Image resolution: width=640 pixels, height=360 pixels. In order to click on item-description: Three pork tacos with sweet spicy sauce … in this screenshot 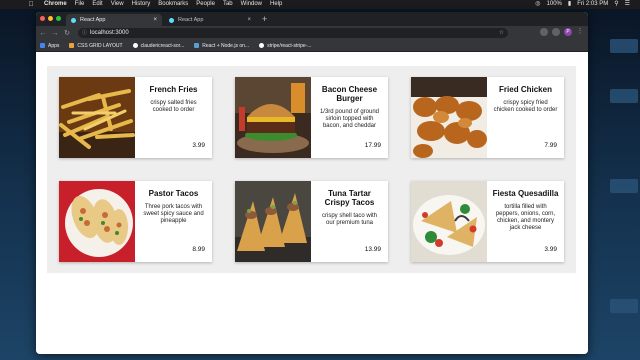, I will do `click(173, 214)`.